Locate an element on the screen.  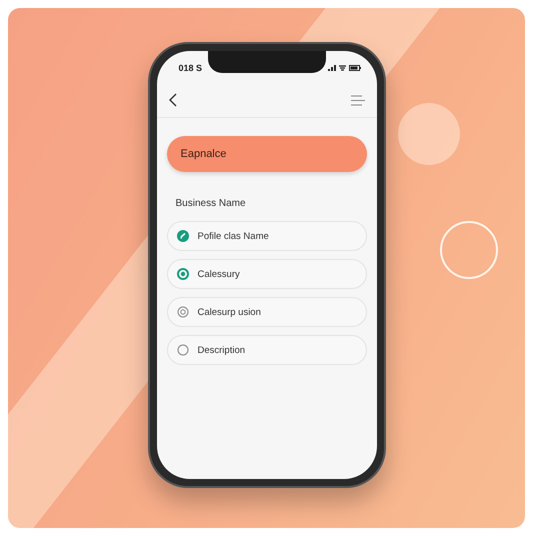
step-item: Pofile clas Name is located at coordinates (266, 236).